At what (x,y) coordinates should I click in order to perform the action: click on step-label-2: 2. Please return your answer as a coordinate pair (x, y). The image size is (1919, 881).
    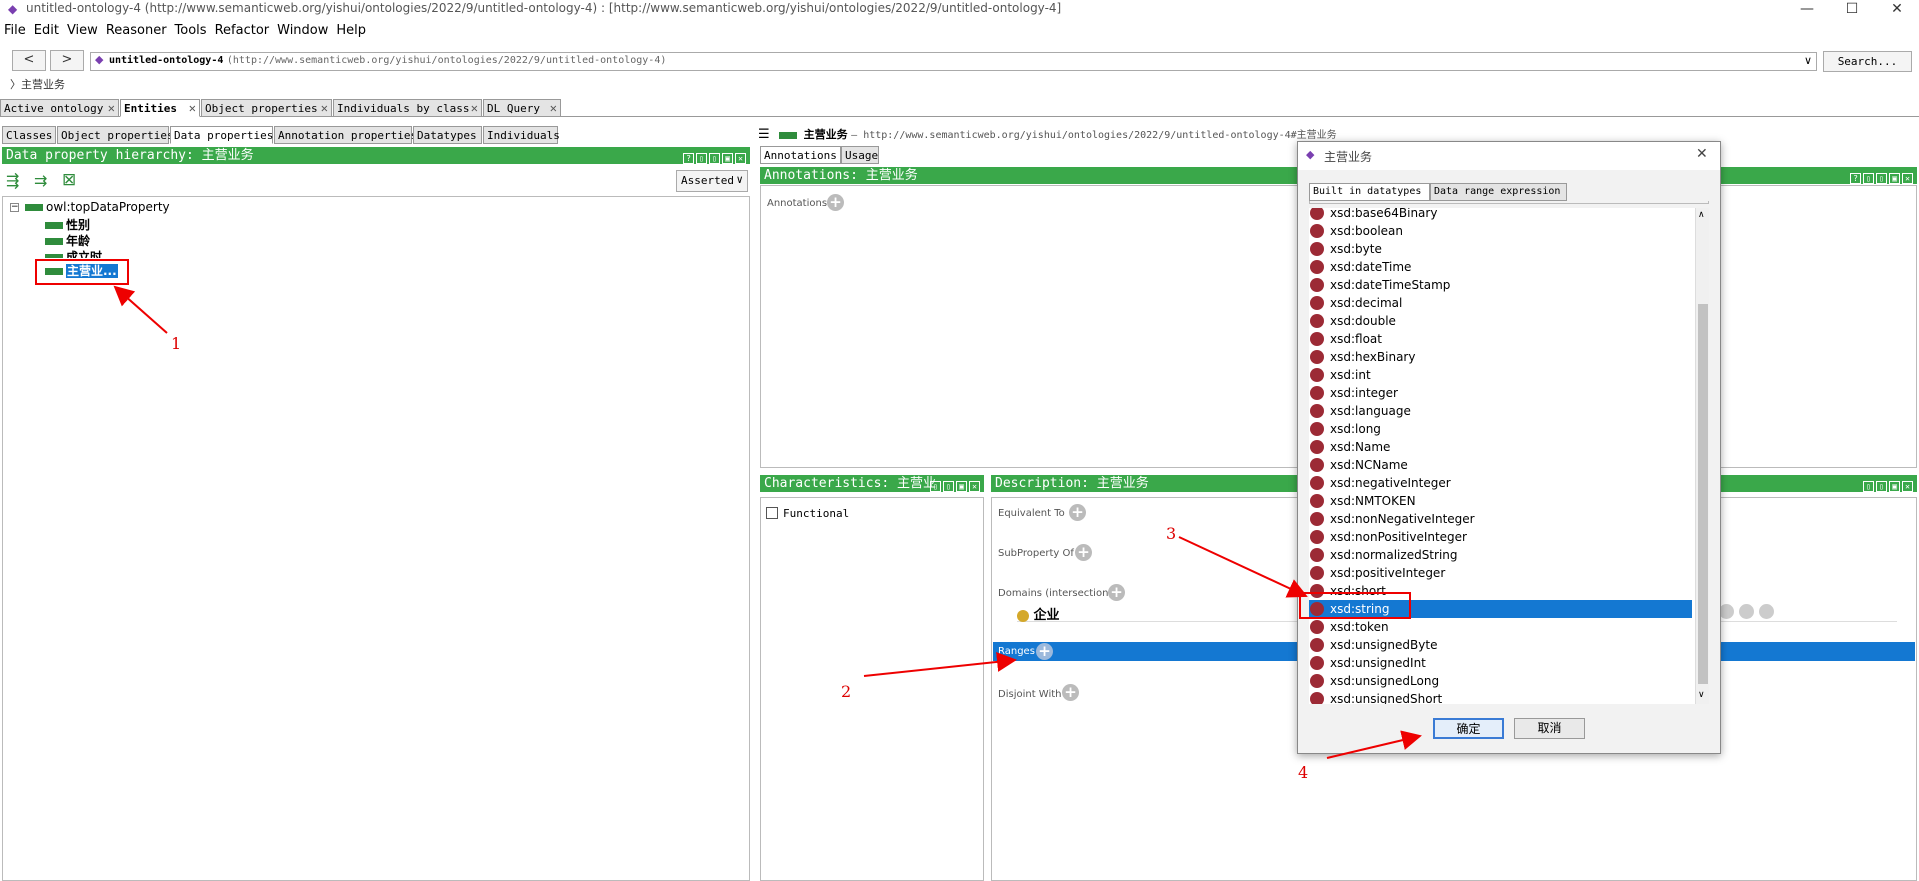
    Looking at the image, I should click on (846, 691).